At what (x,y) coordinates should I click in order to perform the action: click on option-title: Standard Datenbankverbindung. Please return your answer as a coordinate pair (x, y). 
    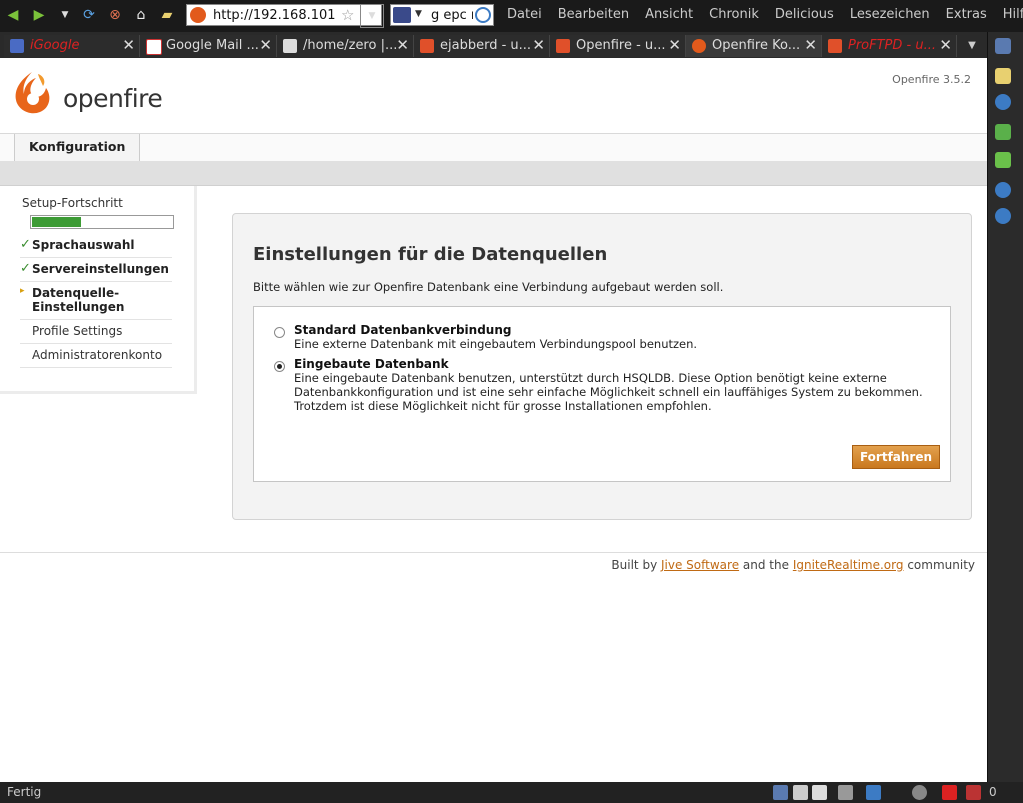
    Looking at the image, I should click on (402, 330).